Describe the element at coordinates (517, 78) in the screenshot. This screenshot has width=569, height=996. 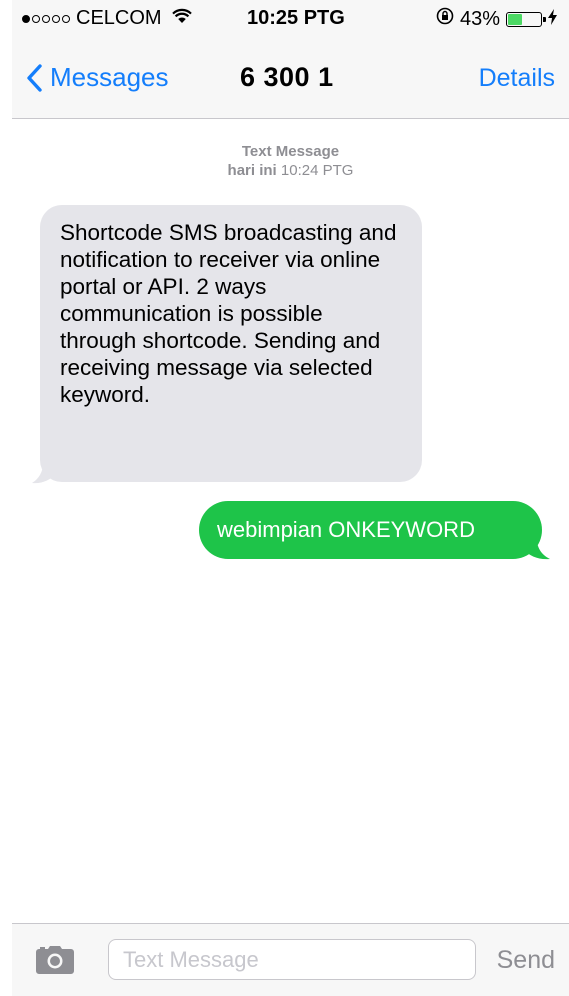
I see `details-button: Details` at that location.